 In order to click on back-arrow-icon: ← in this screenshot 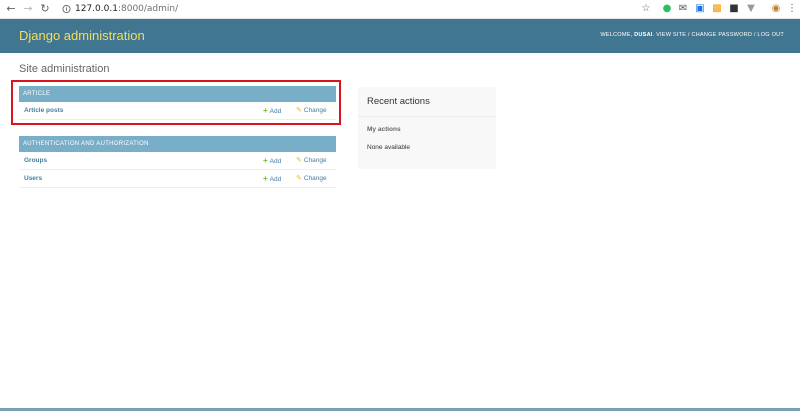, I will do `click(11, 9)`.